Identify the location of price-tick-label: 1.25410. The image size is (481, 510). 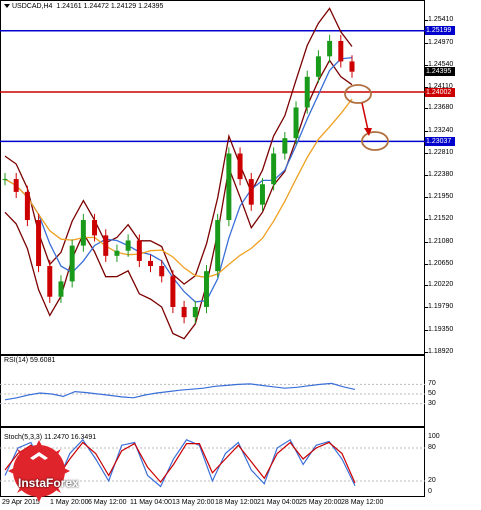
(441, 19).